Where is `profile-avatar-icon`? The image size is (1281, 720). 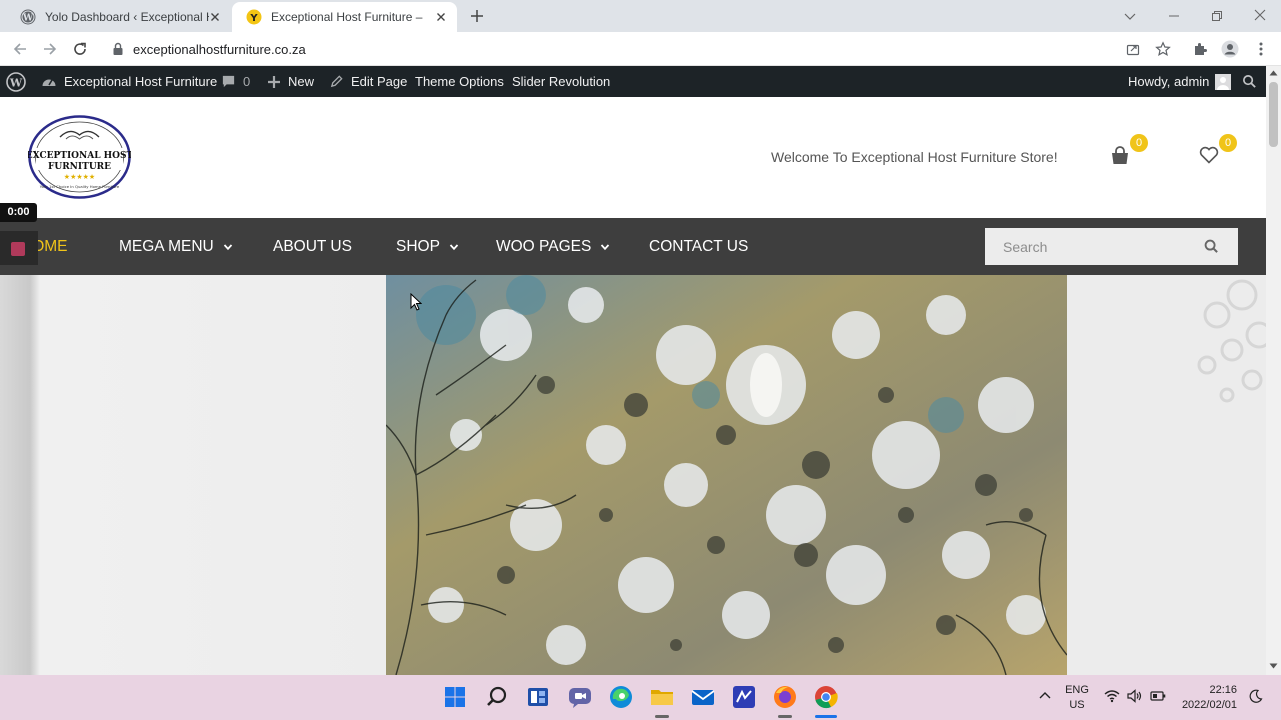
profile-avatar-icon is located at coordinates (1230, 49).